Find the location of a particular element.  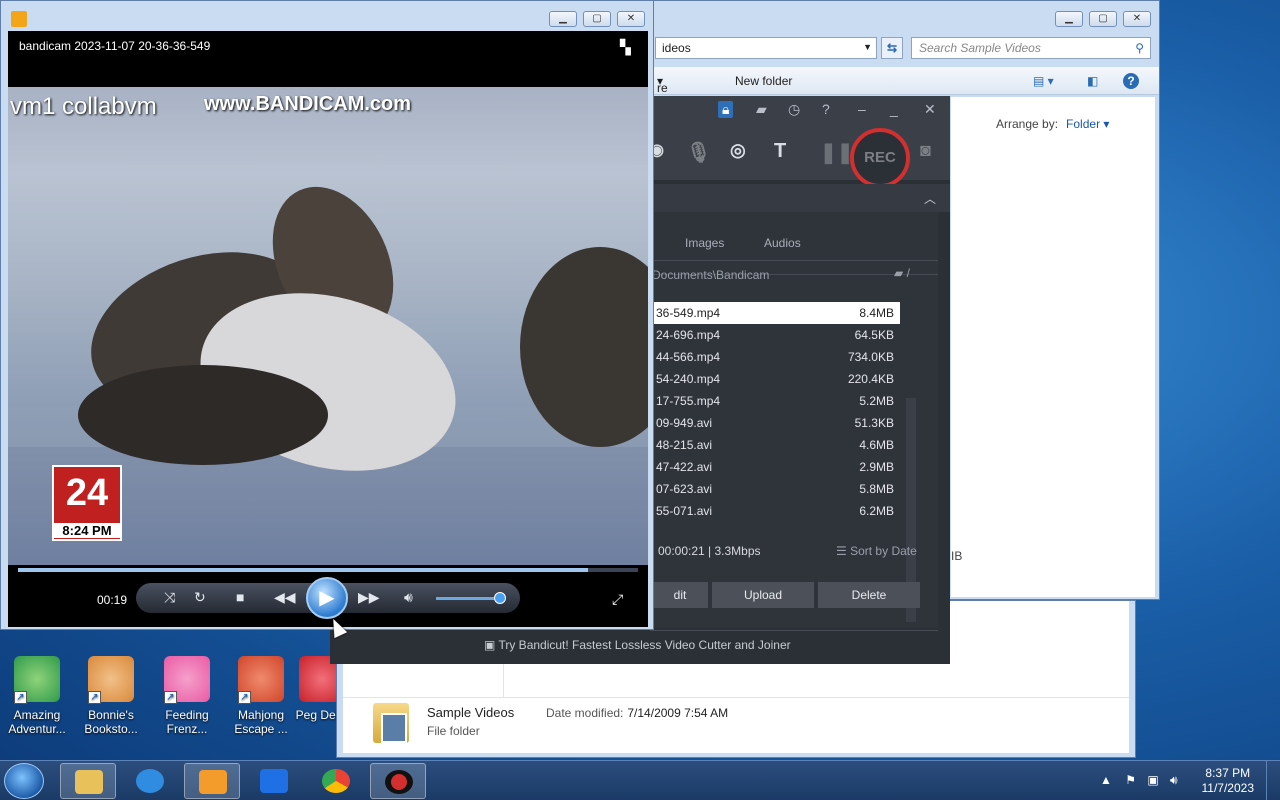

view-icon: ▤ ▾ is located at coordinates (1043, 81).